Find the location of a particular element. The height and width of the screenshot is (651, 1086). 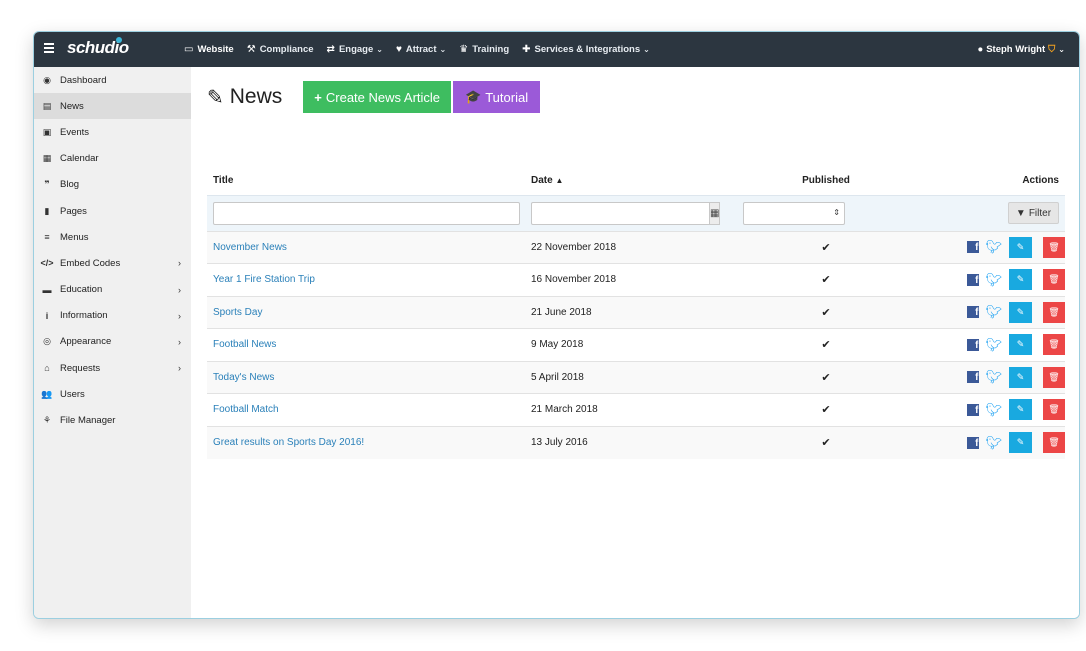

table-header-row: Title Date ▲ Published Actions is located at coordinates (636, 181).